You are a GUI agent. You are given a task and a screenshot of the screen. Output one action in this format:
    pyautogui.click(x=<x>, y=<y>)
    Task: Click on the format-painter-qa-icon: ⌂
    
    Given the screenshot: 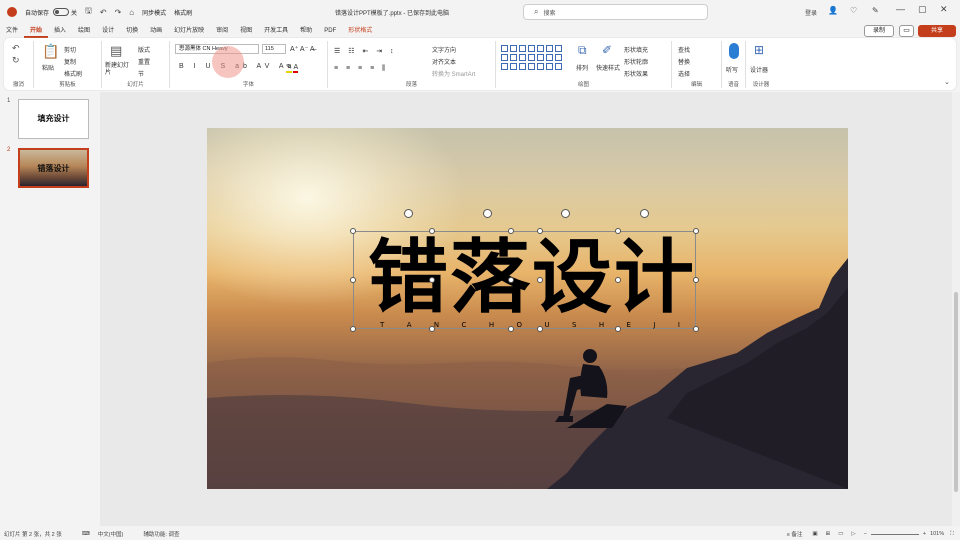 What is the action you would take?
    pyautogui.click(x=131, y=12)
    